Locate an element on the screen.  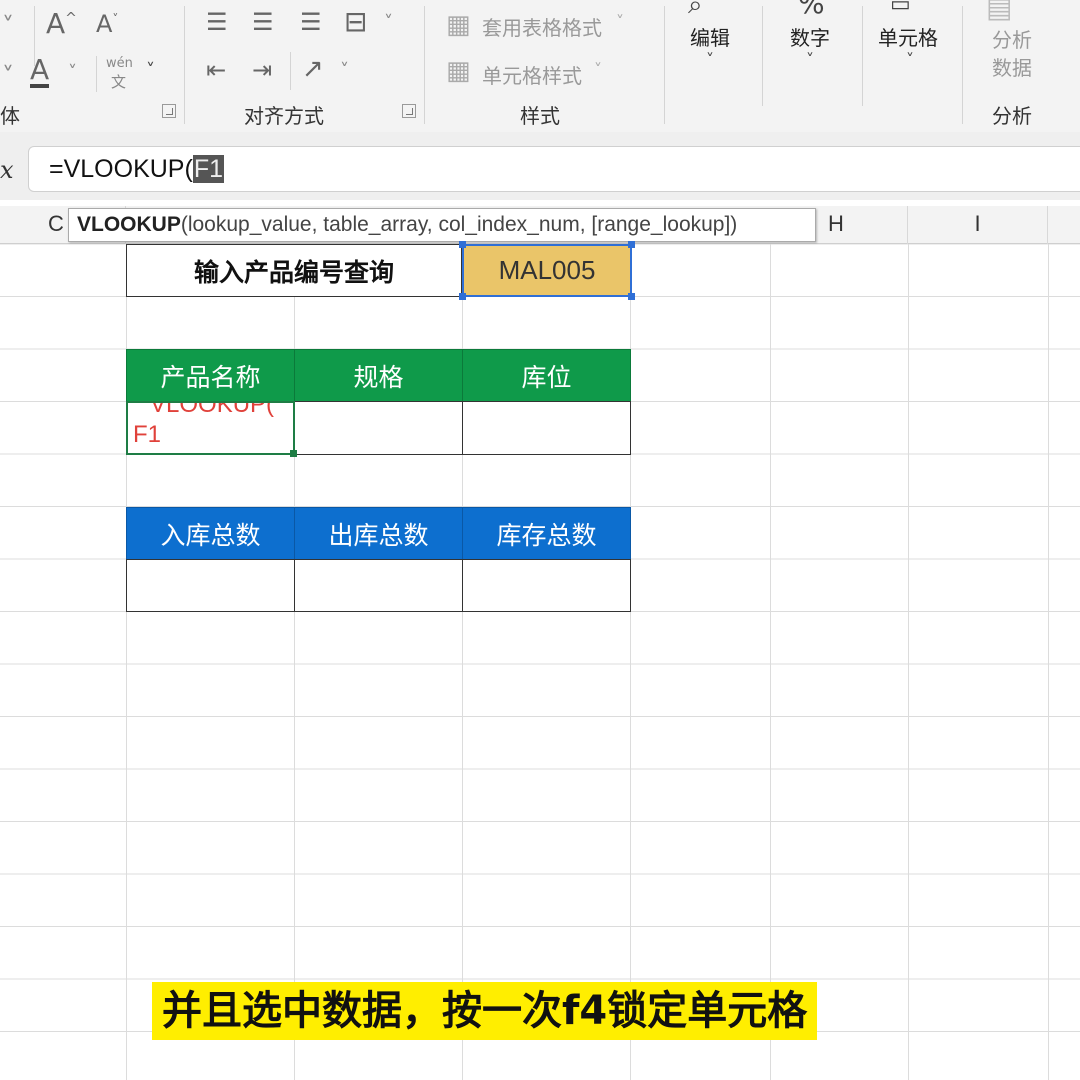
table2-header-stock: 库存总数 is located at coordinates (546, 533).